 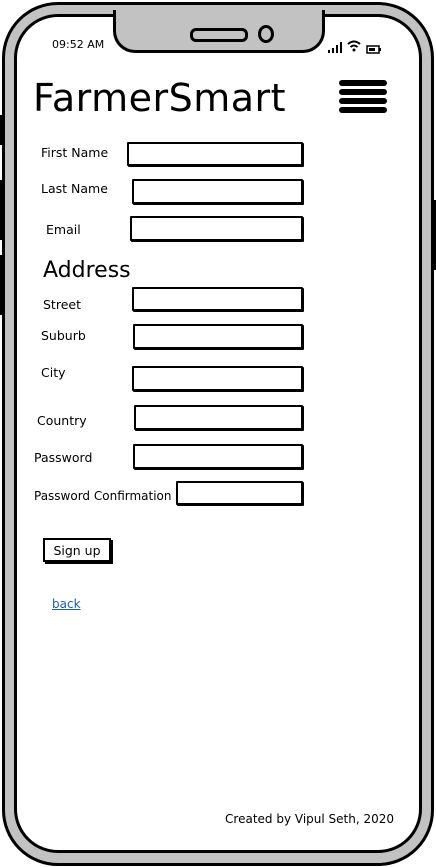 I want to click on suburb-label: Suburb, so click(x=63, y=335).